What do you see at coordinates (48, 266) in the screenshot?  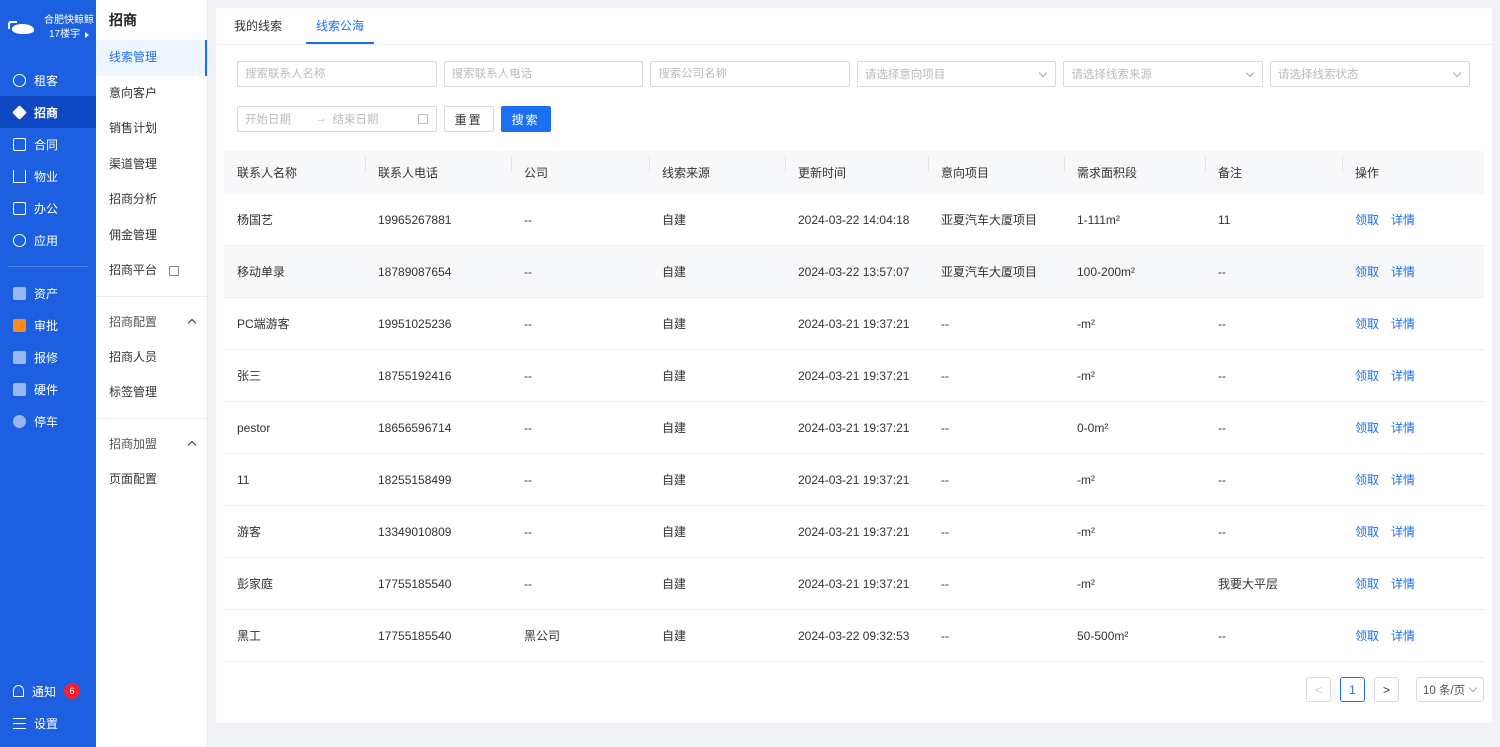 I see `rail-divider` at bounding box center [48, 266].